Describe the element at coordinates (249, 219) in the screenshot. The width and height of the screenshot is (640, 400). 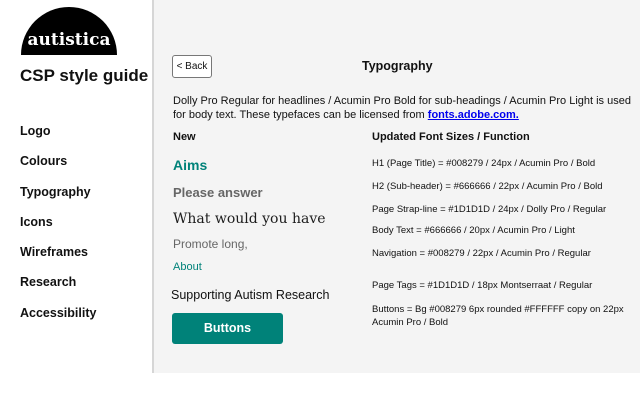
I see `sample-strapline: What would you have` at that location.